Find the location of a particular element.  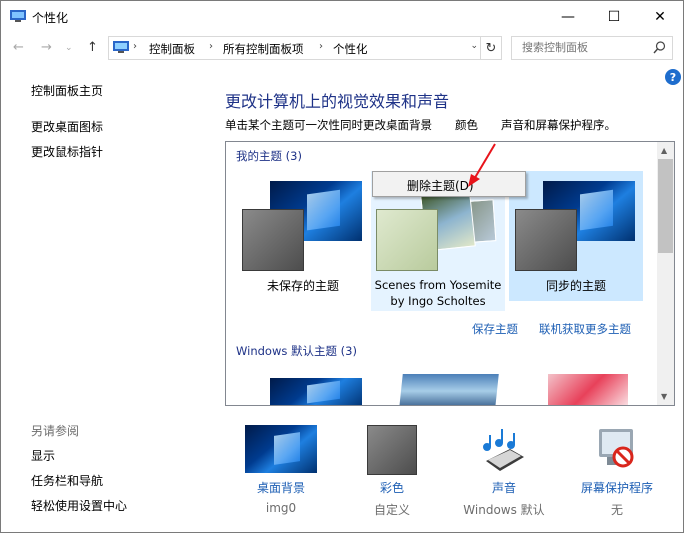

window-title: 个性化 is located at coordinates (50, 18).